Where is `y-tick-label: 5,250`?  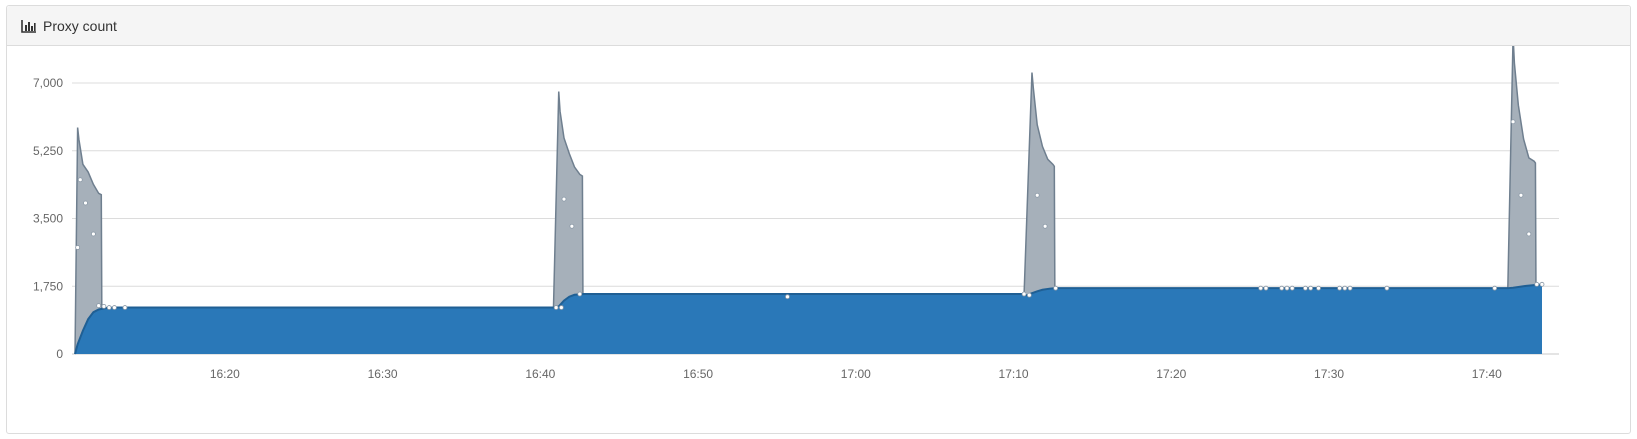 y-tick-label: 5,250 is located at coordinates (48, 151).